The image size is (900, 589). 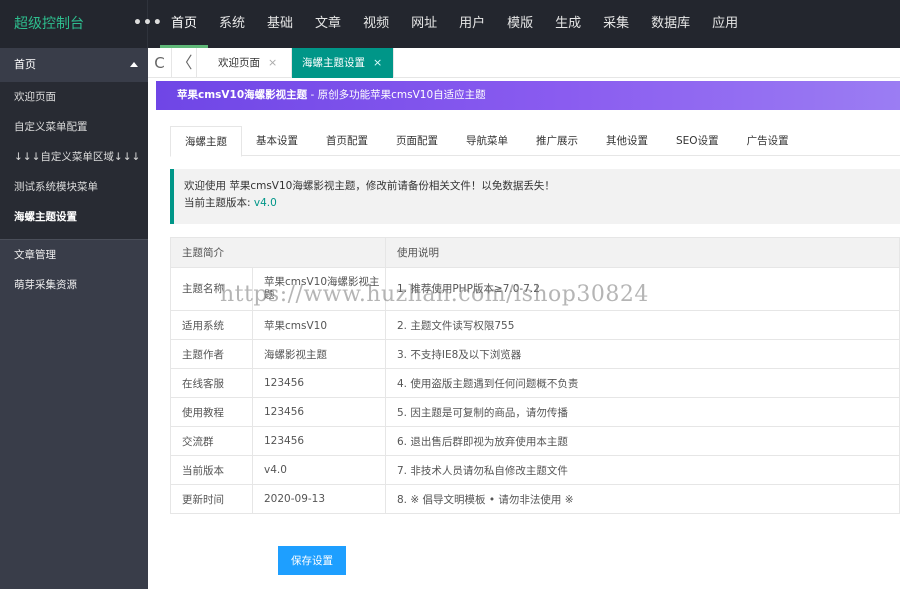 What do you see at coordinates (642, 252) in the screenshot?
I see `table-header-usage: 使用说明` at bounding box center [642, 252].